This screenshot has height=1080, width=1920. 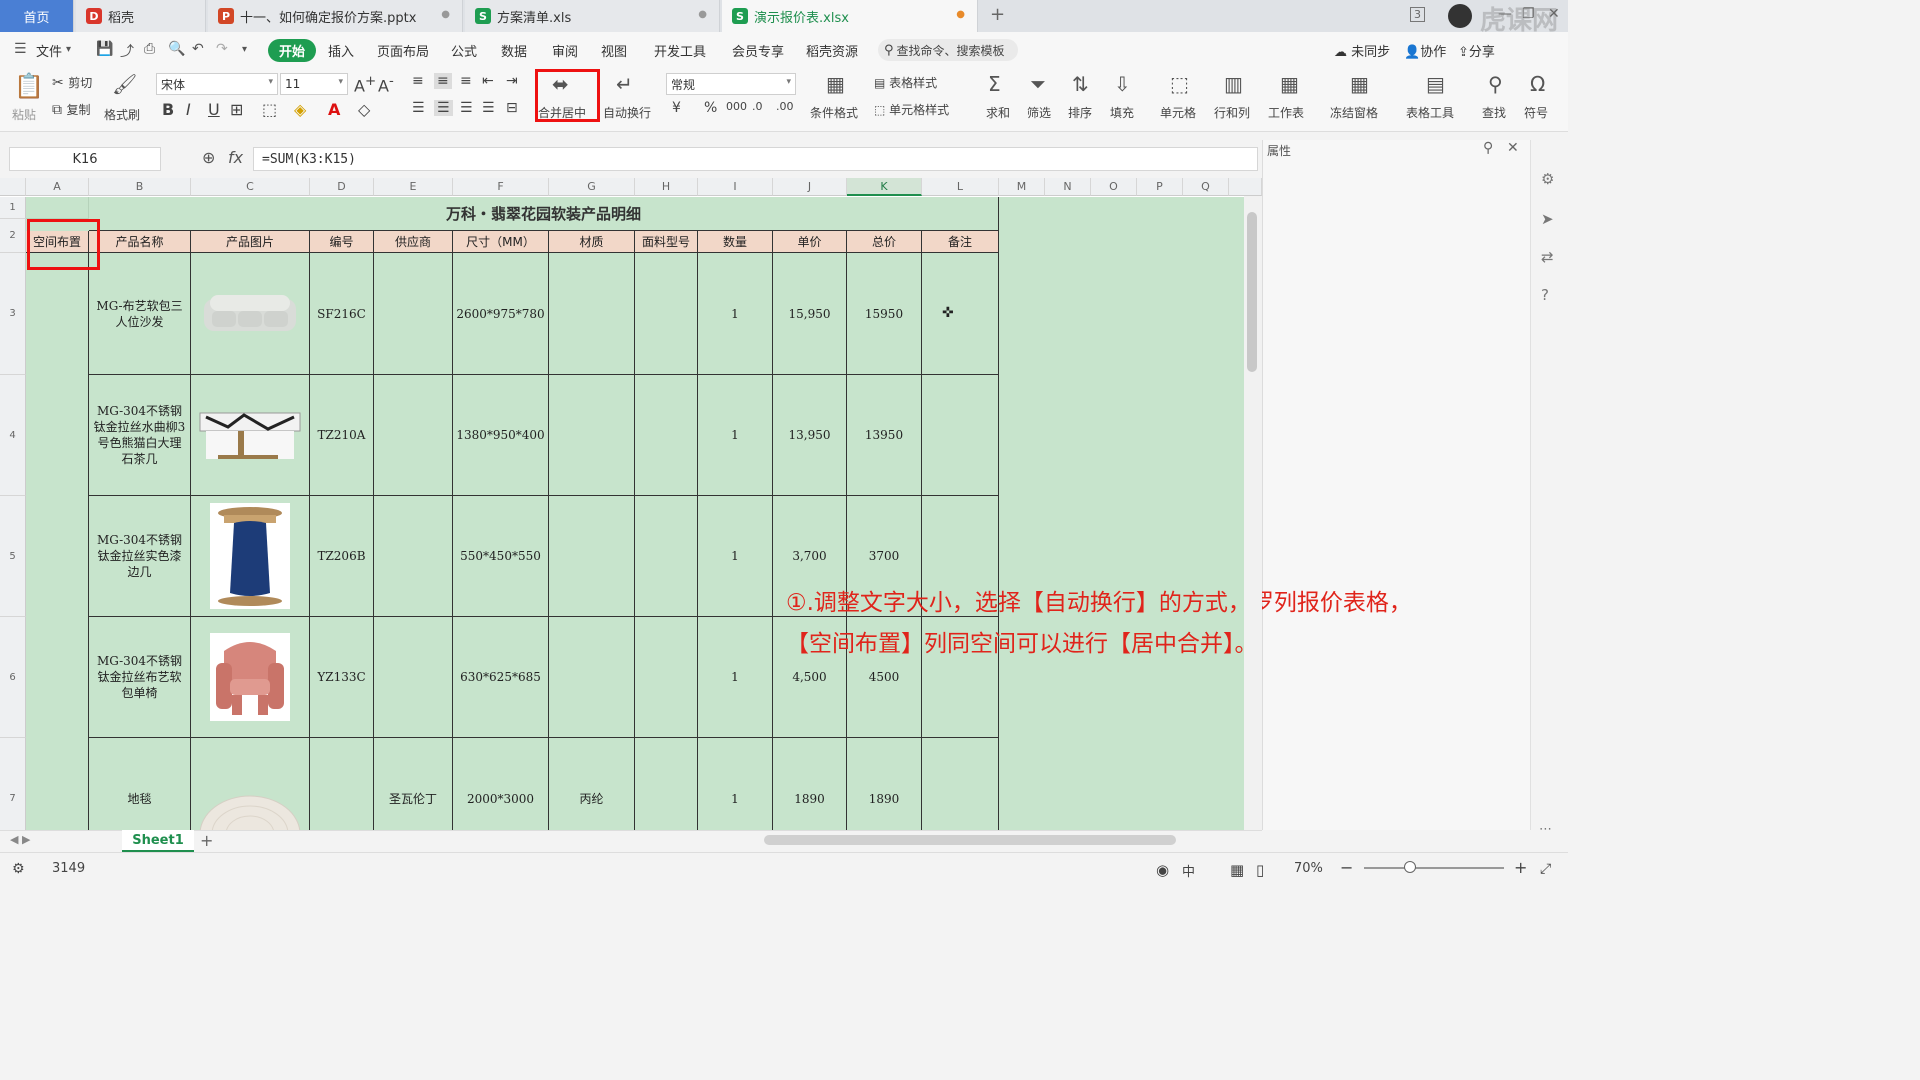 What do you see at coordinates (1545, 869) in the screenshot?
I see `fullscreen-icon: ⤢` at bounding box center [1545, 869].